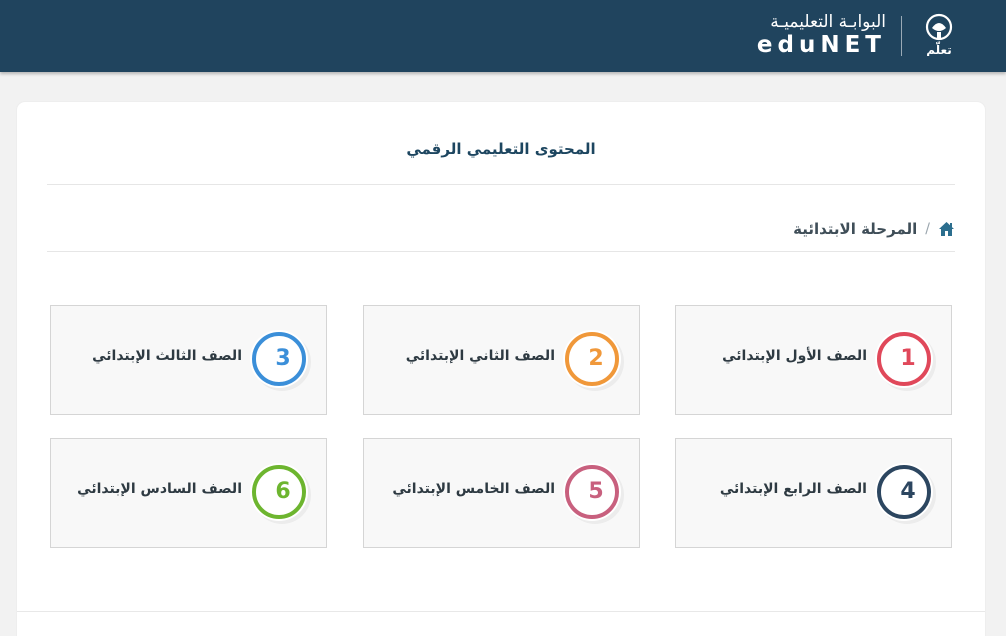 This screenshot has width=1006, height=636. Describe the element at coordinates (596, 491) in the screenshot. I see `grade-number: 5` at that location.